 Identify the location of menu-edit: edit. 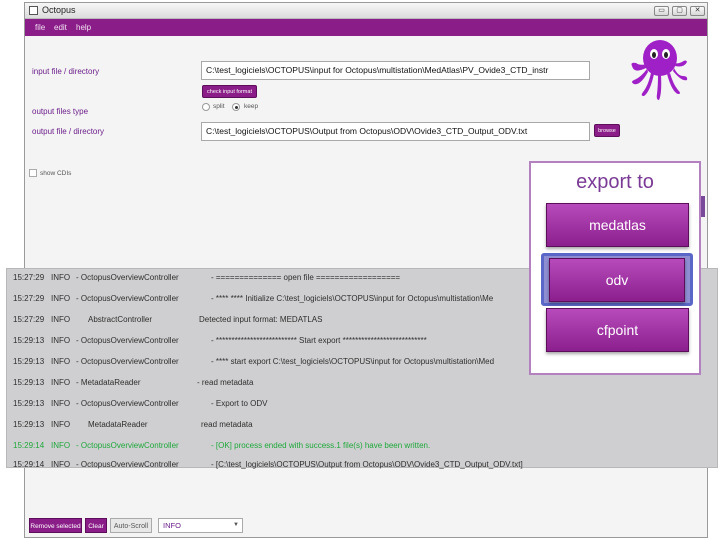
(60, 27).